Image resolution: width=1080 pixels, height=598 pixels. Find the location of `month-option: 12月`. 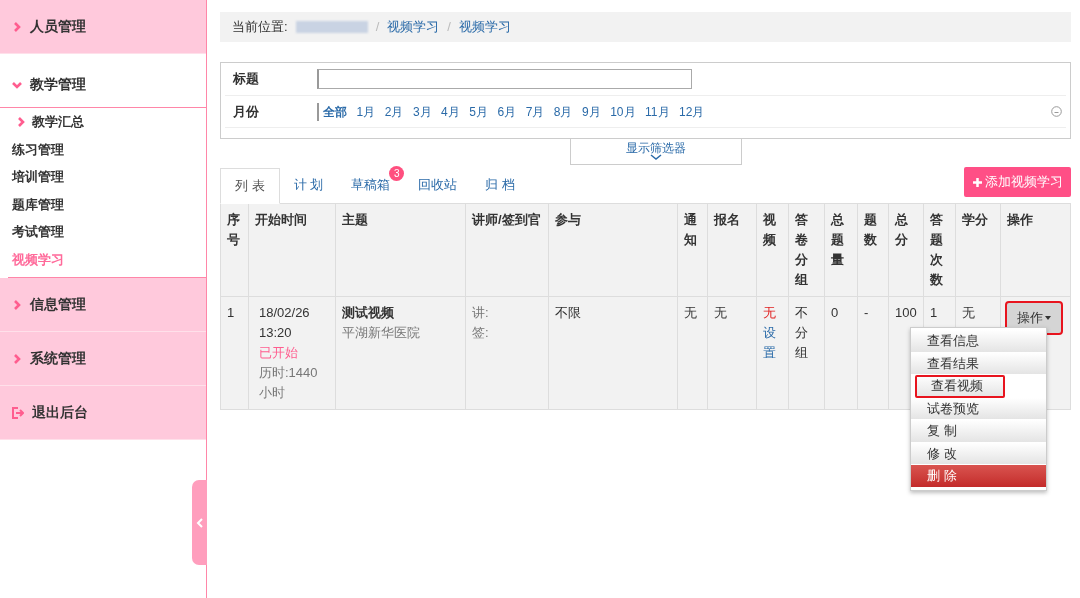

month-option: 12月 is located at coordinates (692, 111).